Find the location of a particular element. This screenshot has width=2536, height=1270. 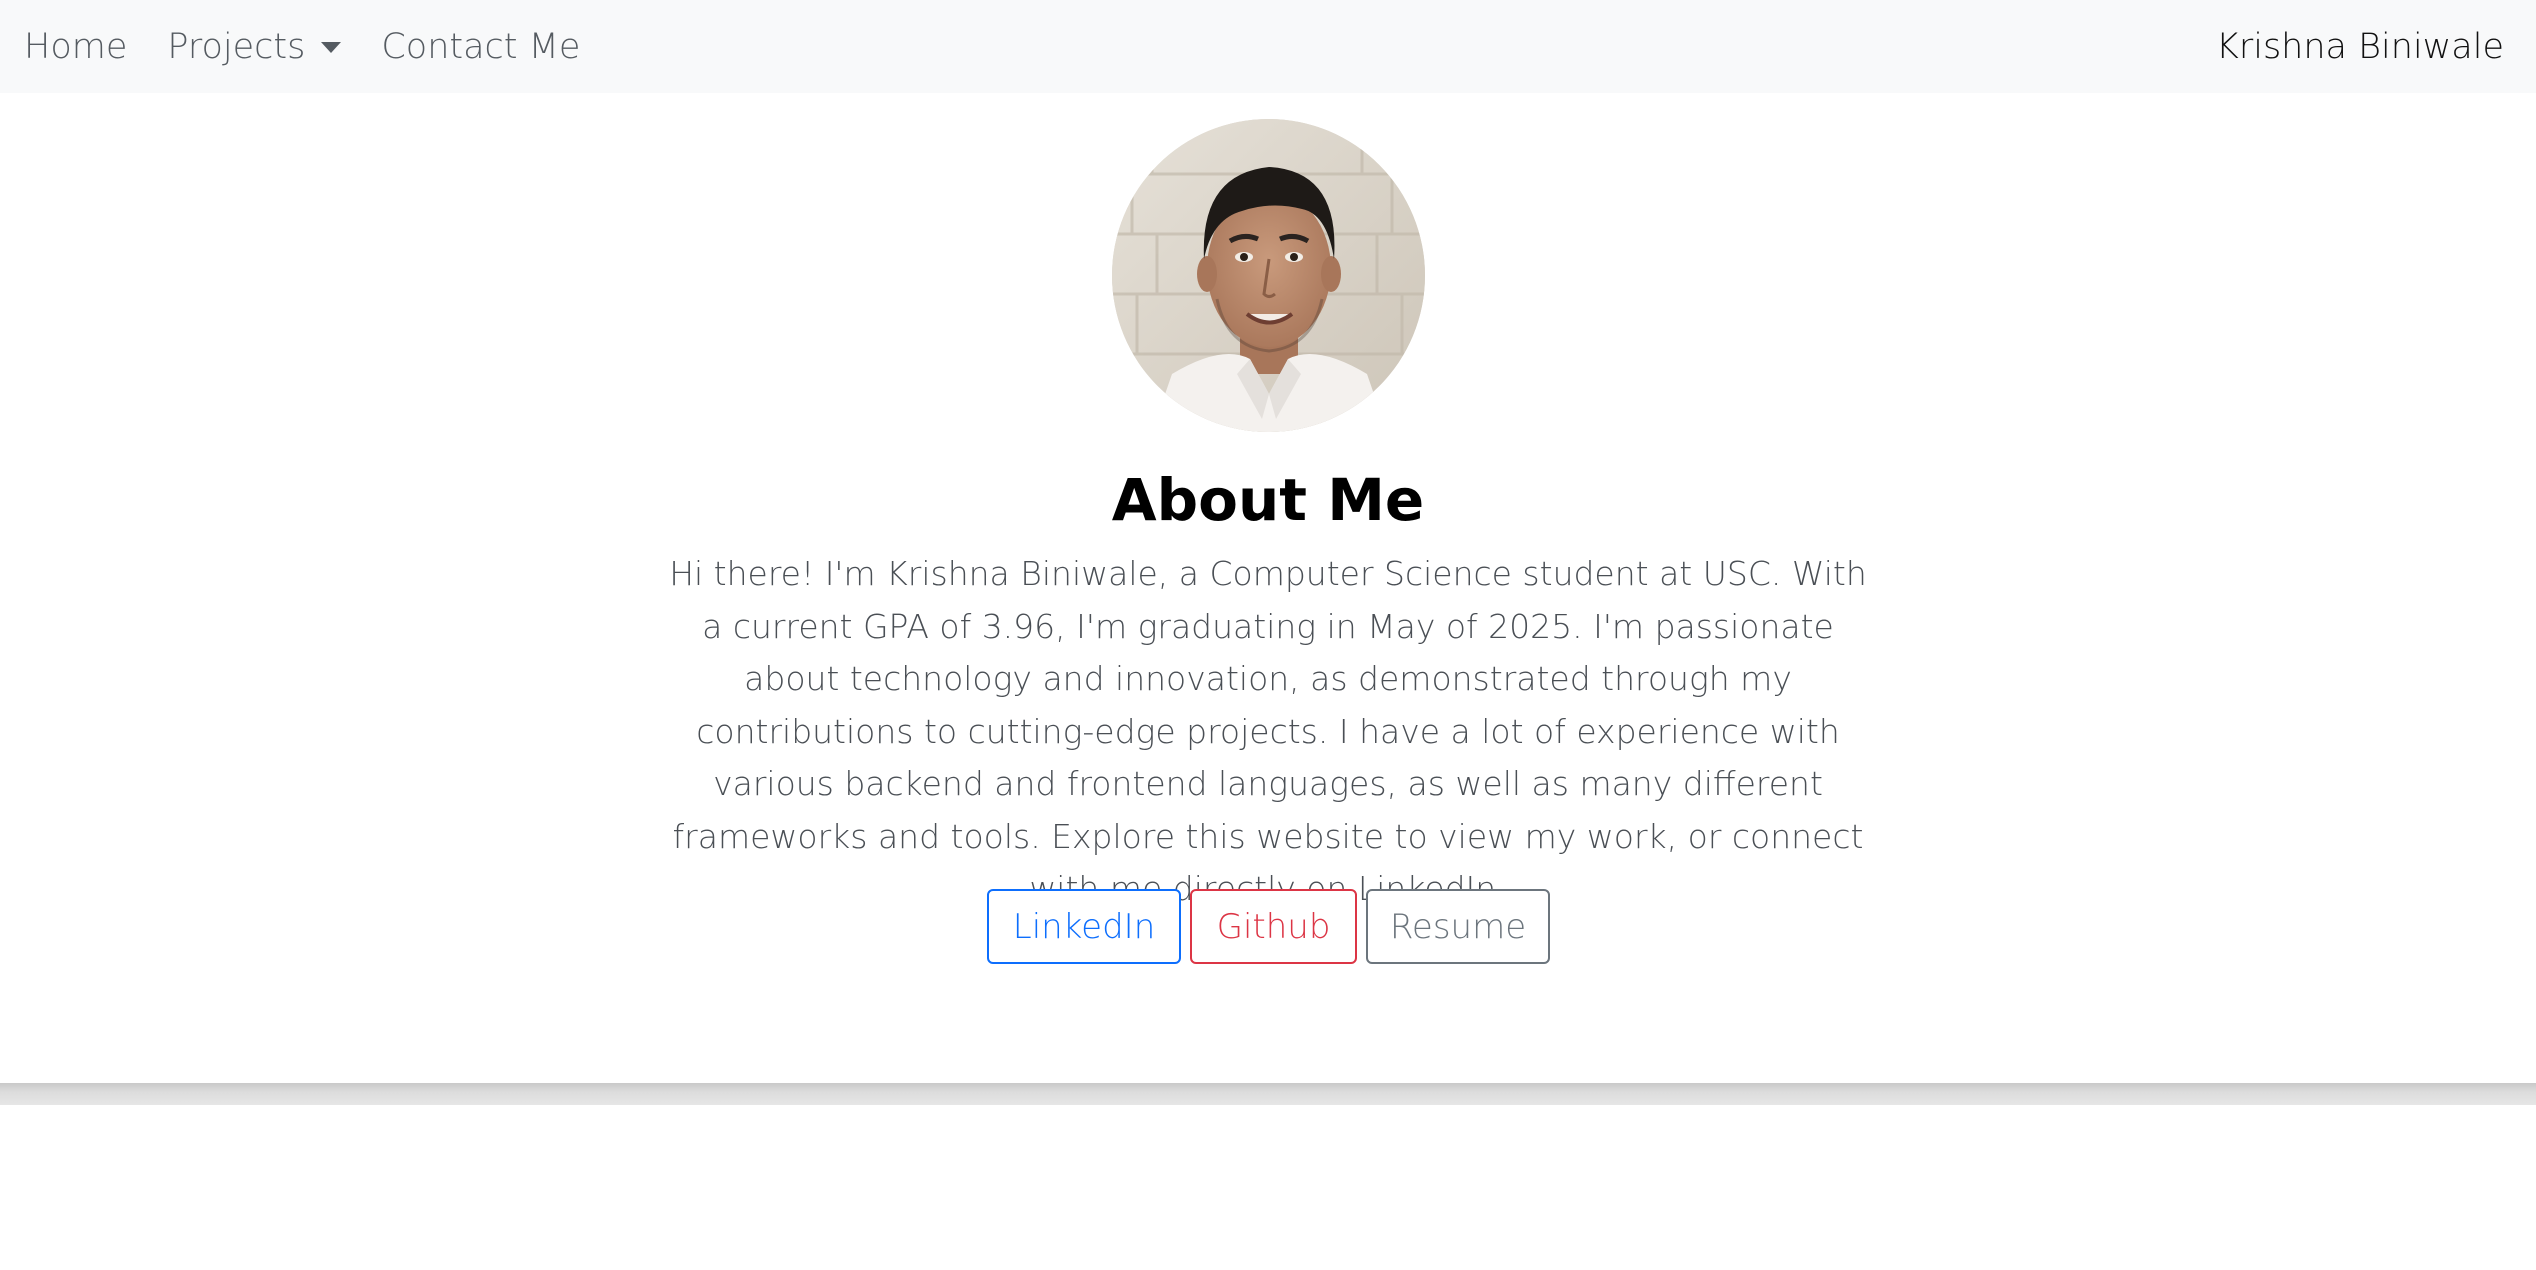

horizontal-scrollbar is located at coordinates (1268, 1094).